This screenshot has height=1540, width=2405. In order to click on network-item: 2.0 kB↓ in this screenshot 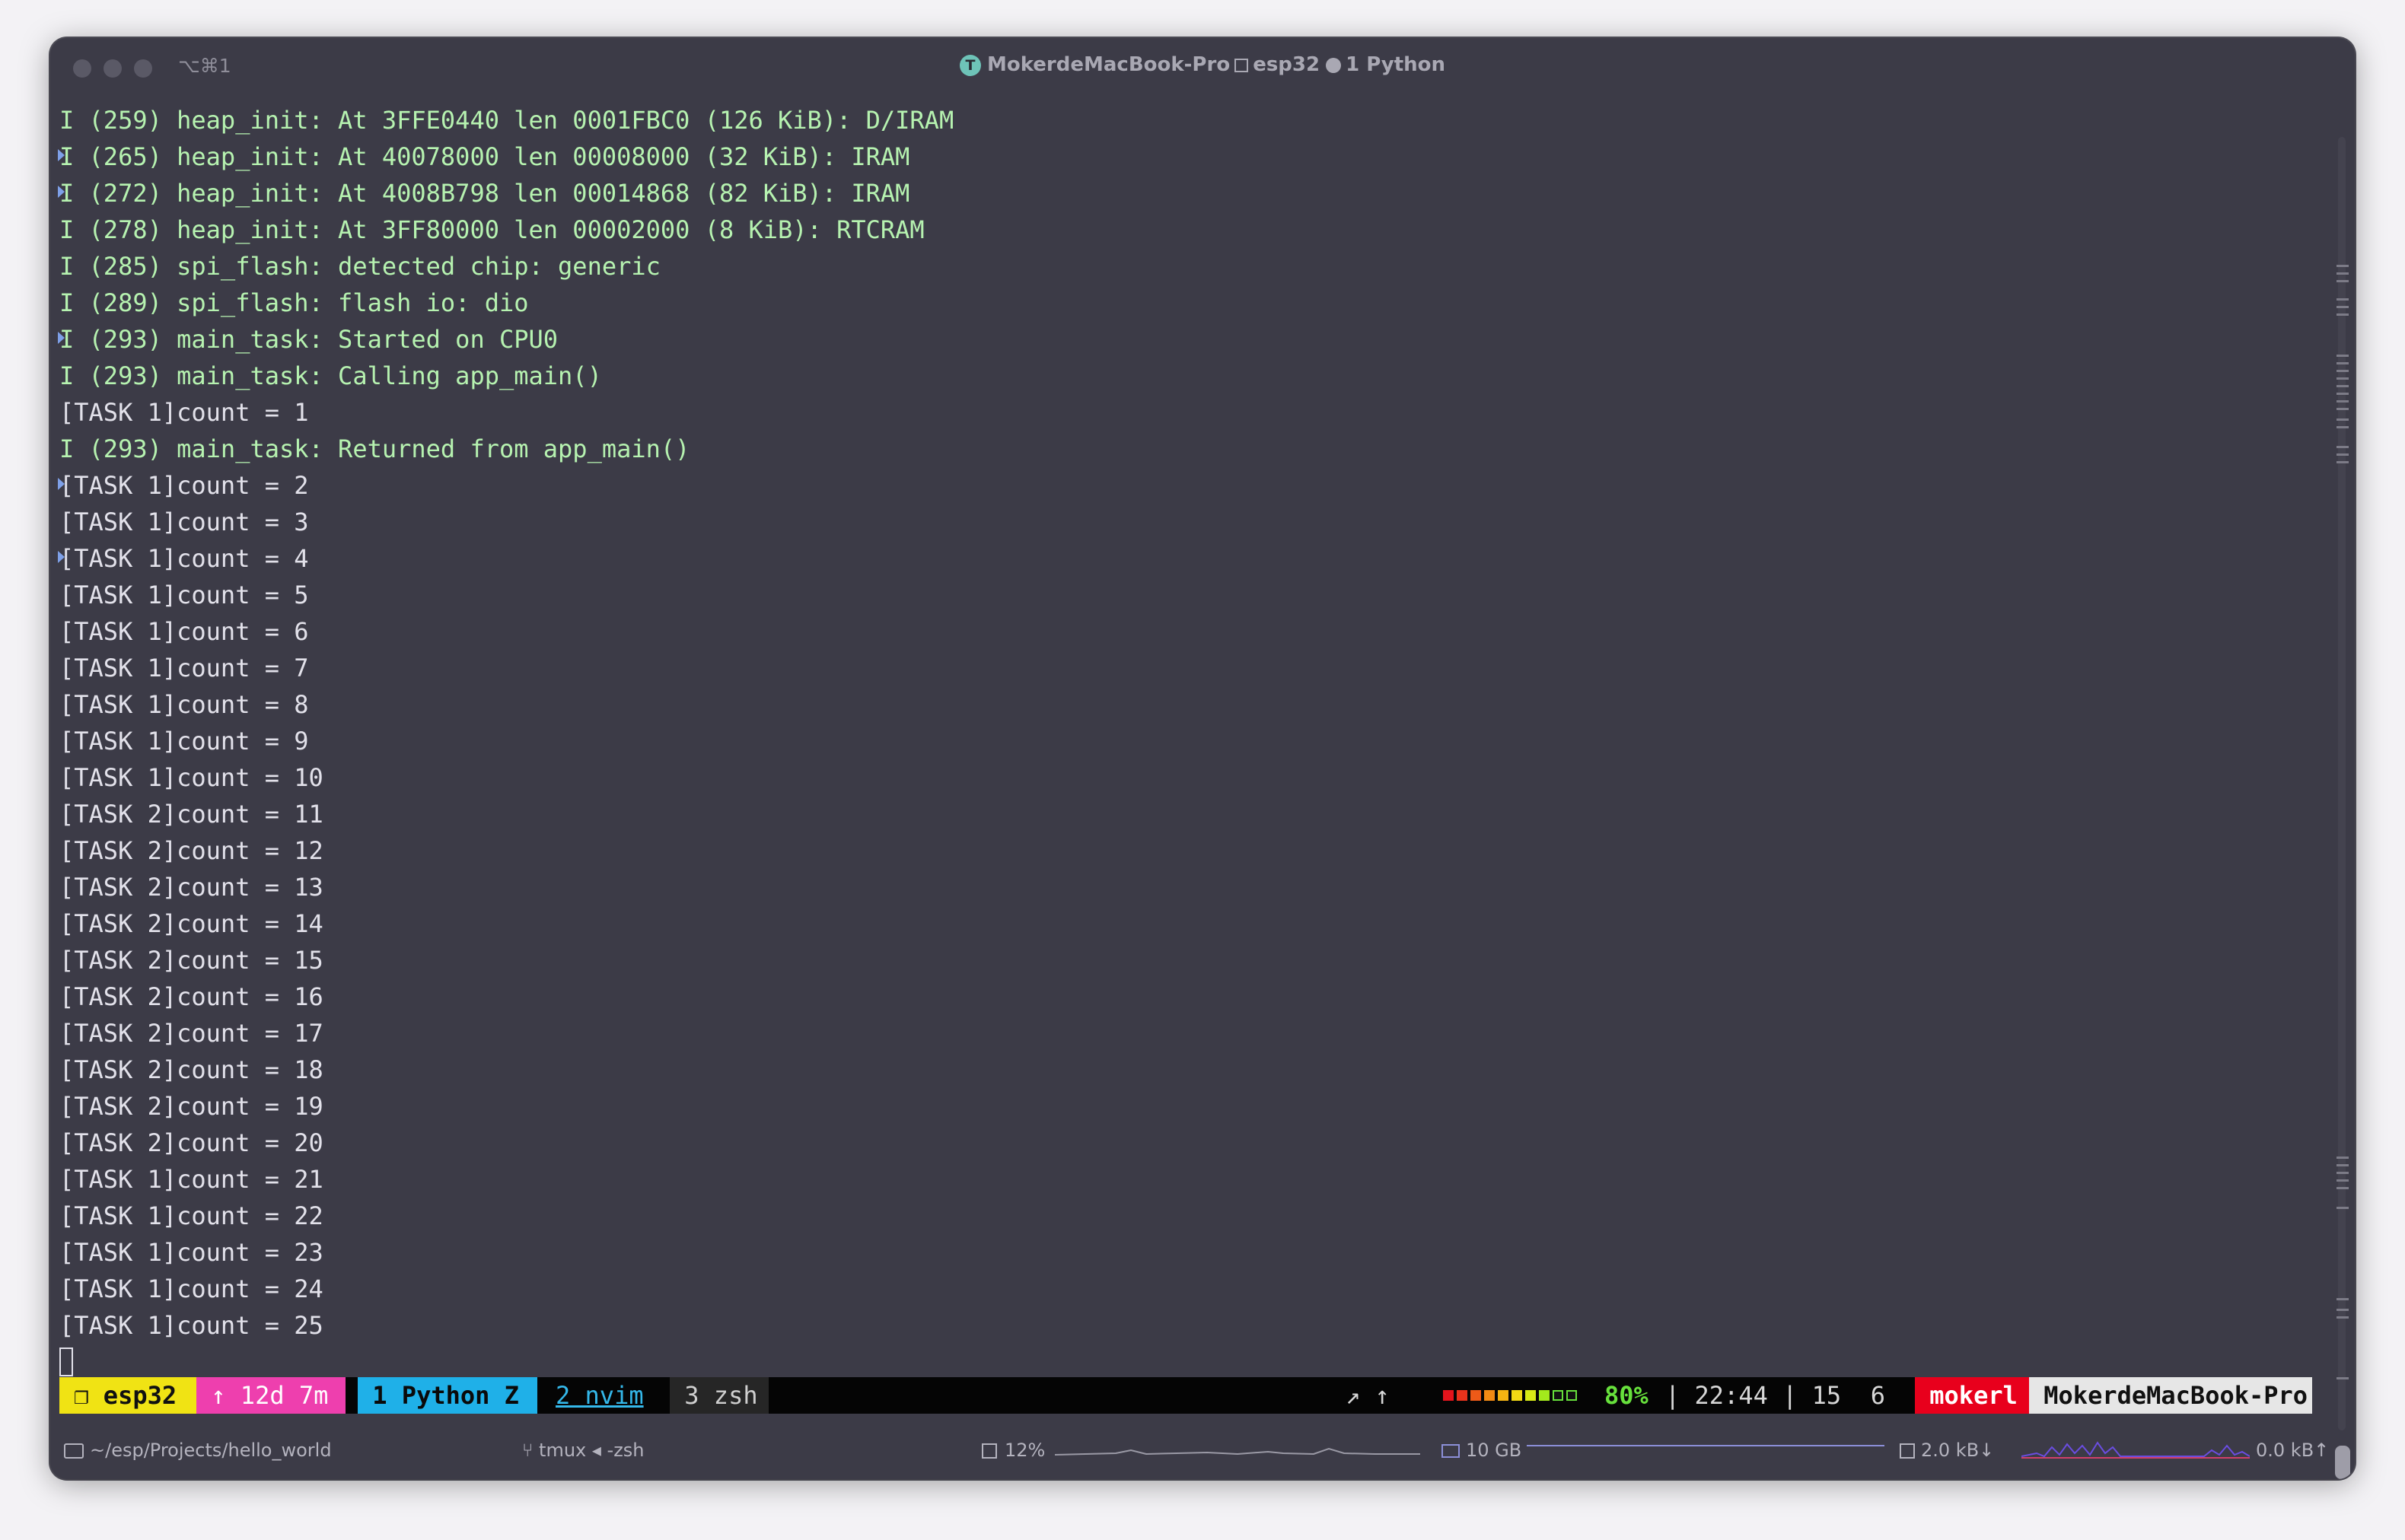, I will do `click(1947, 1451)`.